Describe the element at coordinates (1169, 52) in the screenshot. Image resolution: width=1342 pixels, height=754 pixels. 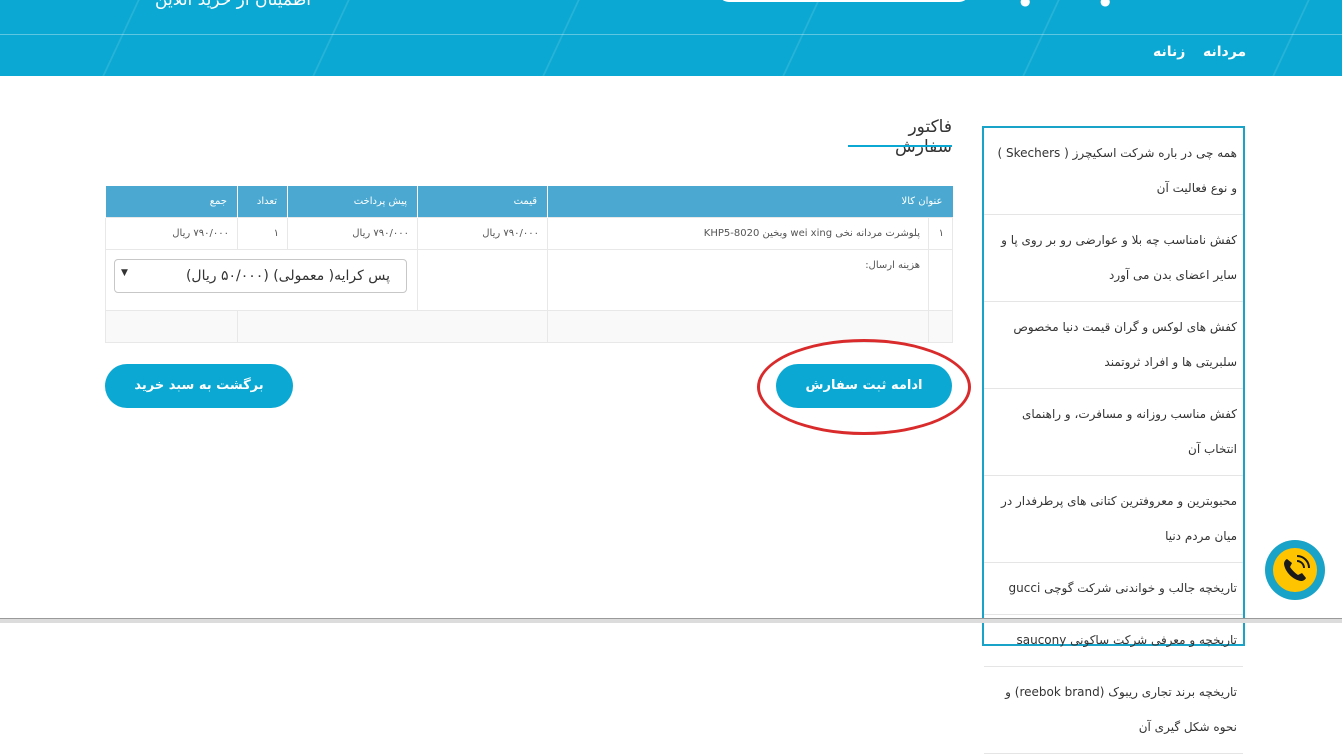
I see `nav-item-women: زنانه` at that location.